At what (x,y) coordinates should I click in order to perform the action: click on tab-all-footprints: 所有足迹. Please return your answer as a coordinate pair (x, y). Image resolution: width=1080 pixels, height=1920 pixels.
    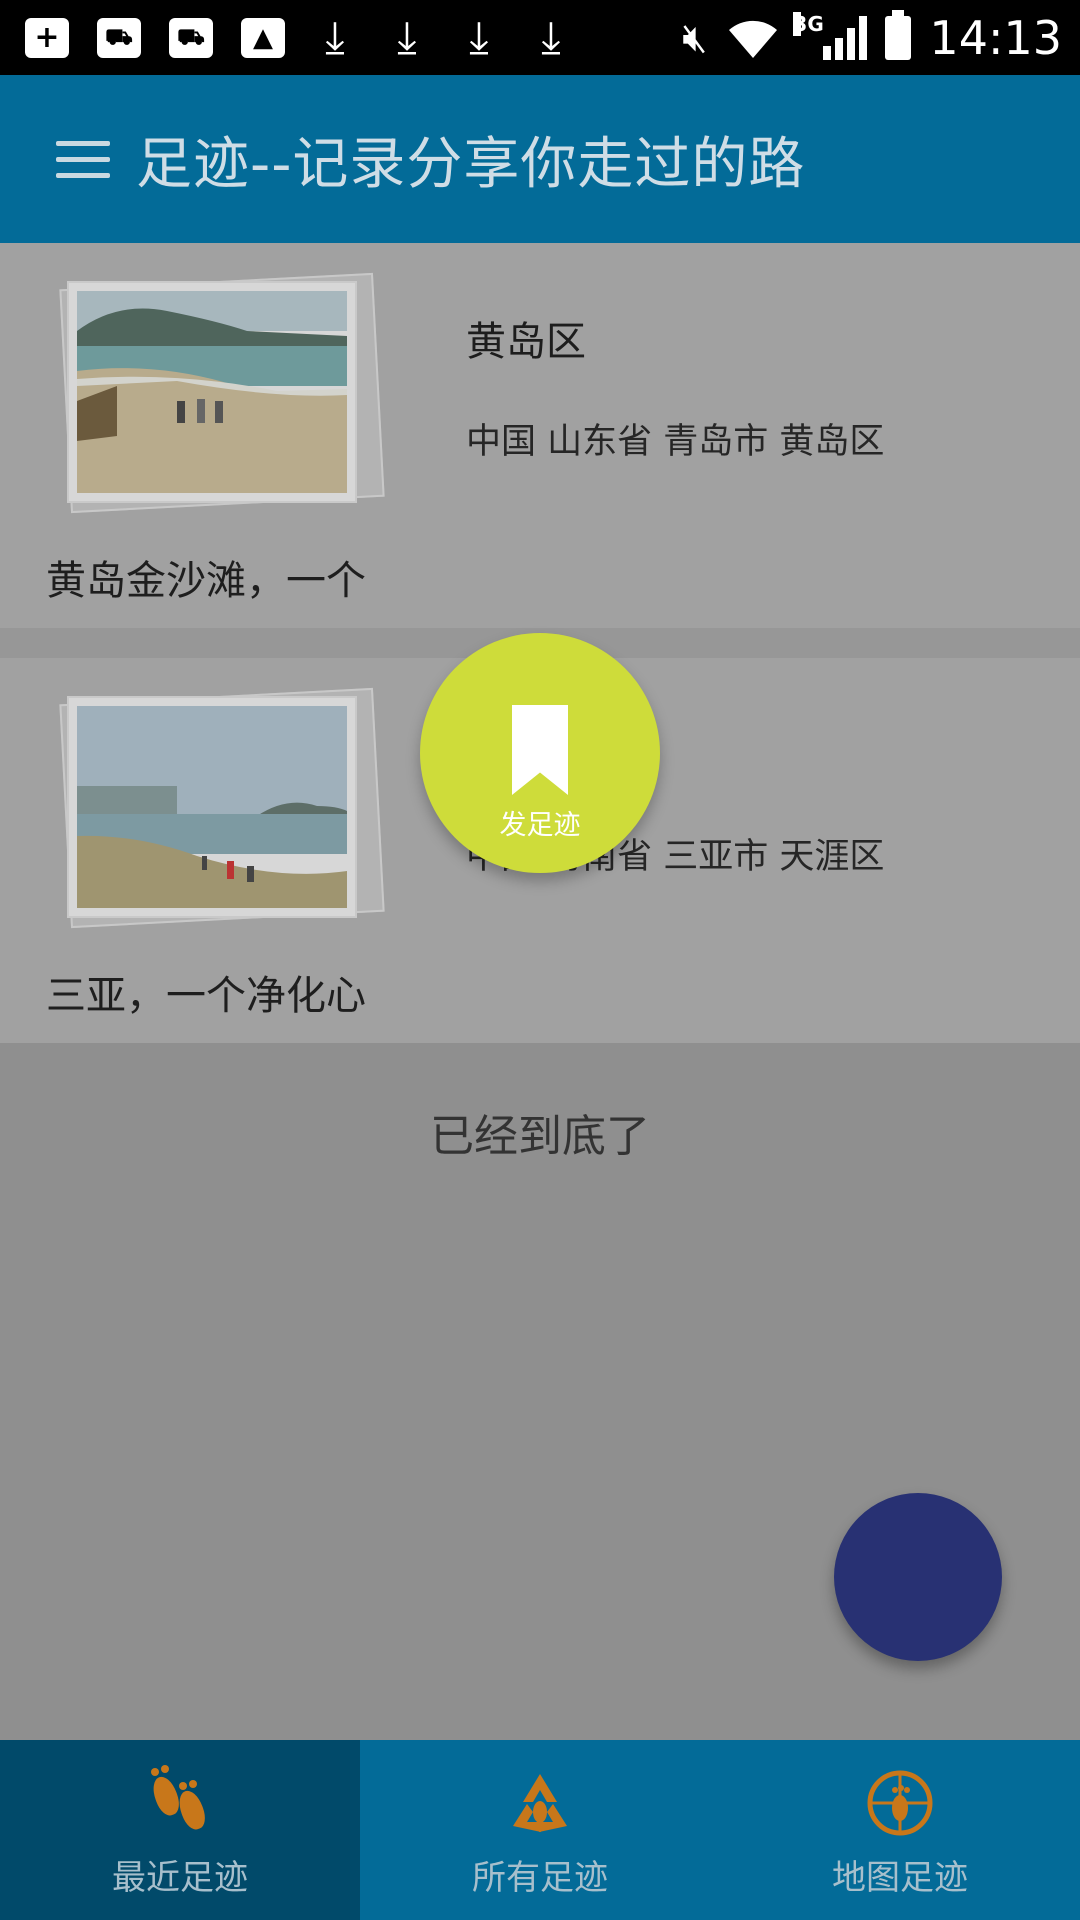
    Looking at the image, I should click on (540, 1830).